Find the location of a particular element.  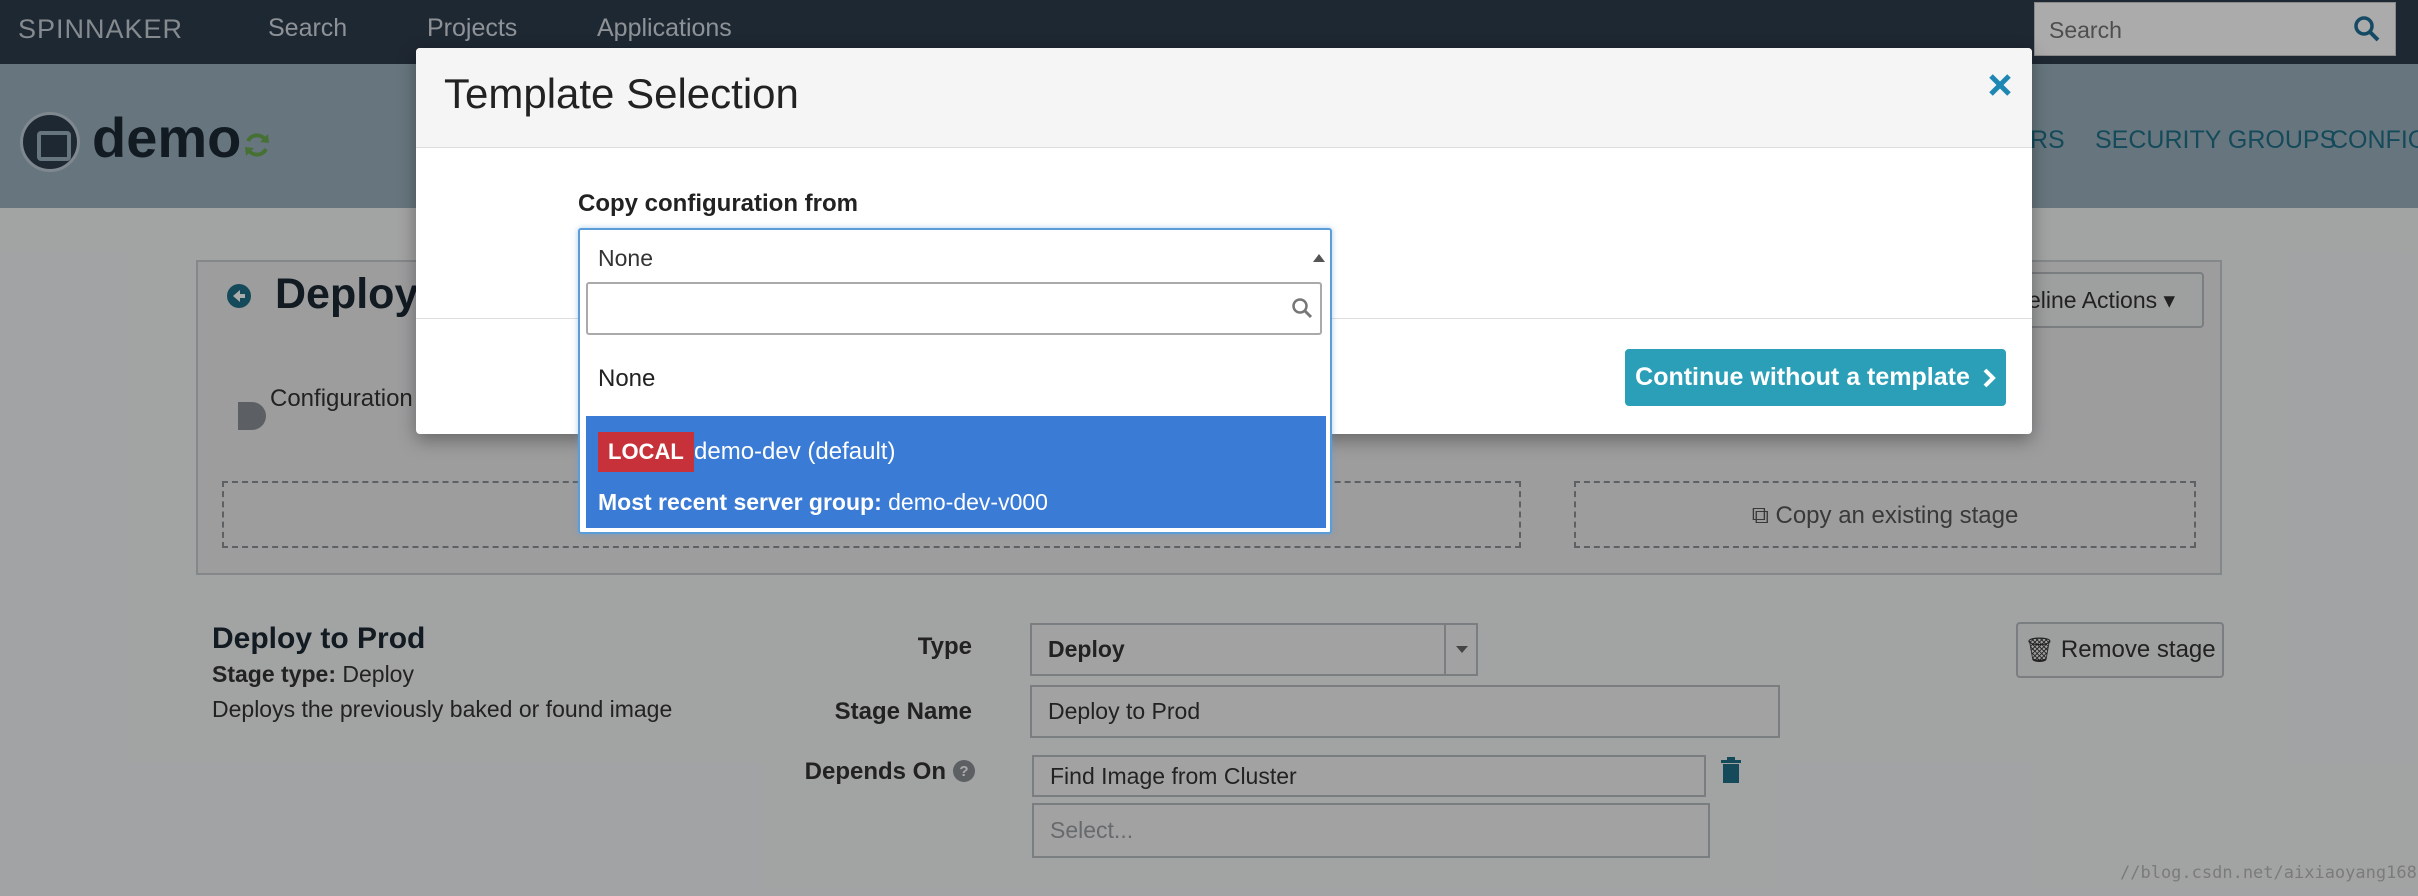

continue-label: Continue without a template is located at coordinates (1802, 377).